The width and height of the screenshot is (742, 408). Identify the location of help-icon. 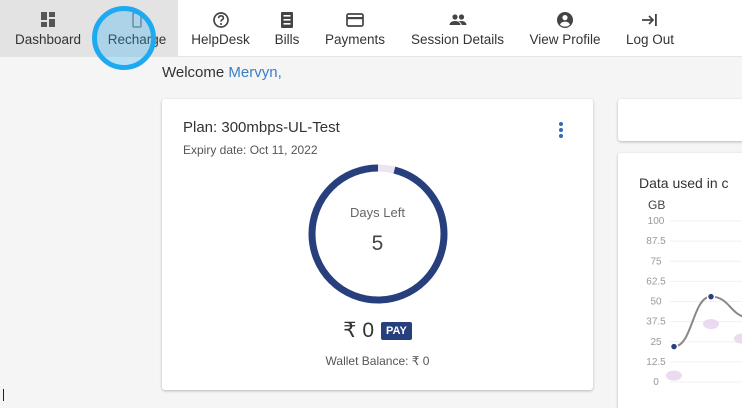
(220, 20).